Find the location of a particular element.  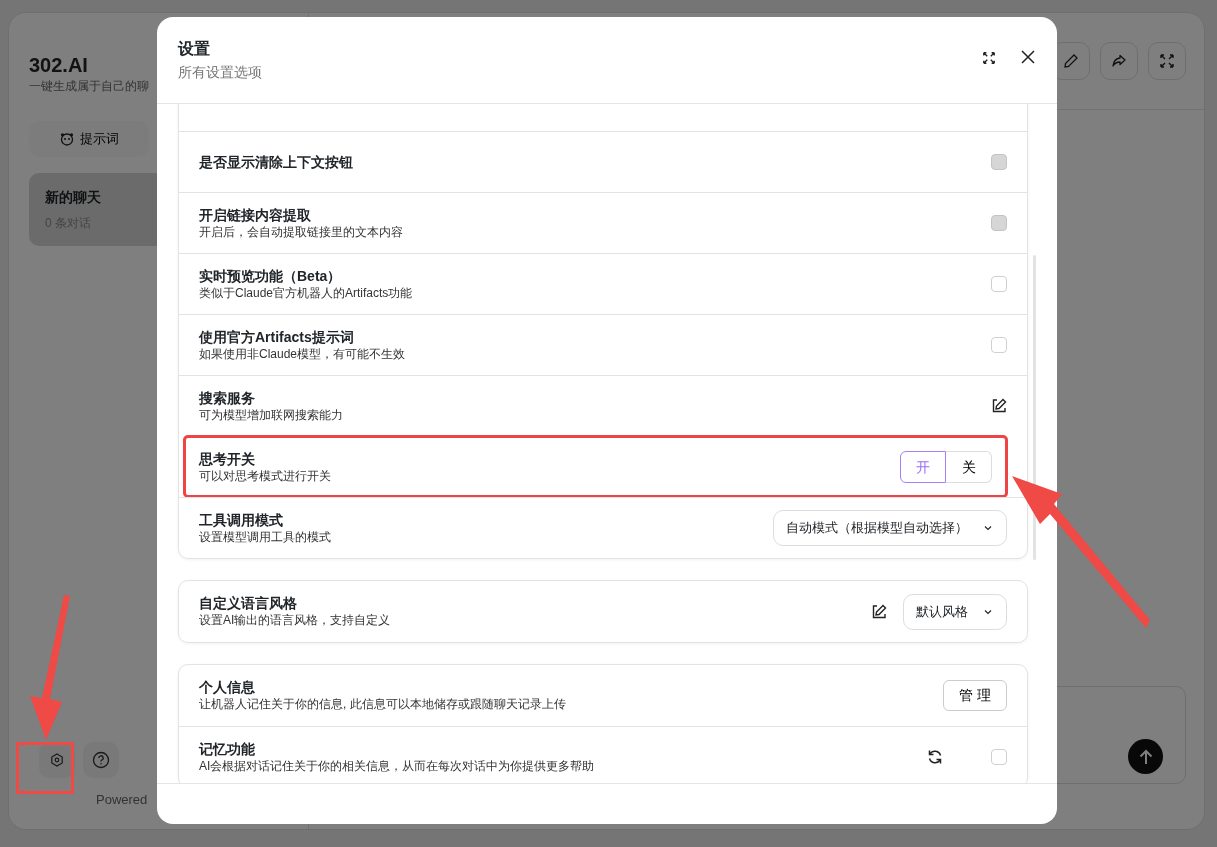

chat-title: 新的聊天 is located at coordinates (73, 197).